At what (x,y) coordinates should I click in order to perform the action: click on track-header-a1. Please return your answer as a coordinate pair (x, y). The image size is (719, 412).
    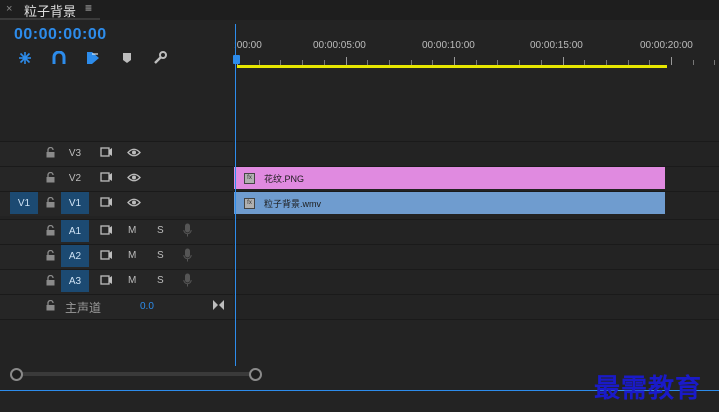
    Looking at the image, I should click on (116, 231).